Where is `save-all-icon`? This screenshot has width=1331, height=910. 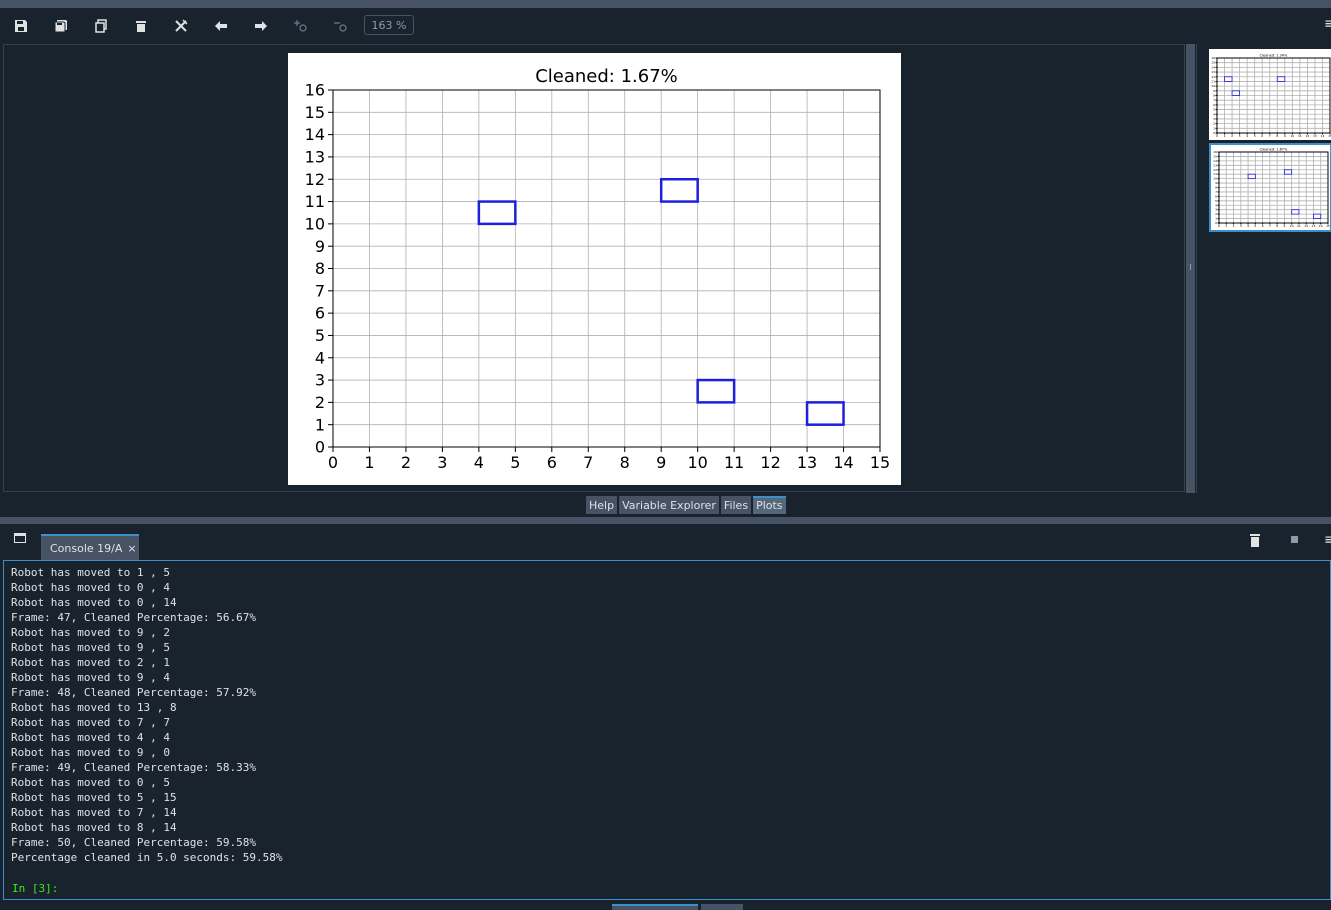 save-all-icon is located at coordinates (61, 26).